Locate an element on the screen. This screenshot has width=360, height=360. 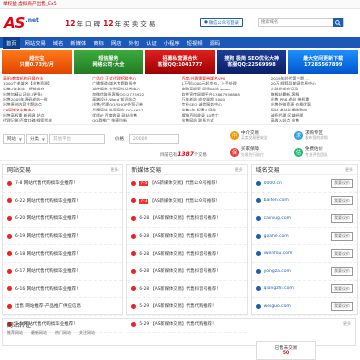
text-link-ad: 出售原创内容主题站点 is located at coordinates (46, 104).